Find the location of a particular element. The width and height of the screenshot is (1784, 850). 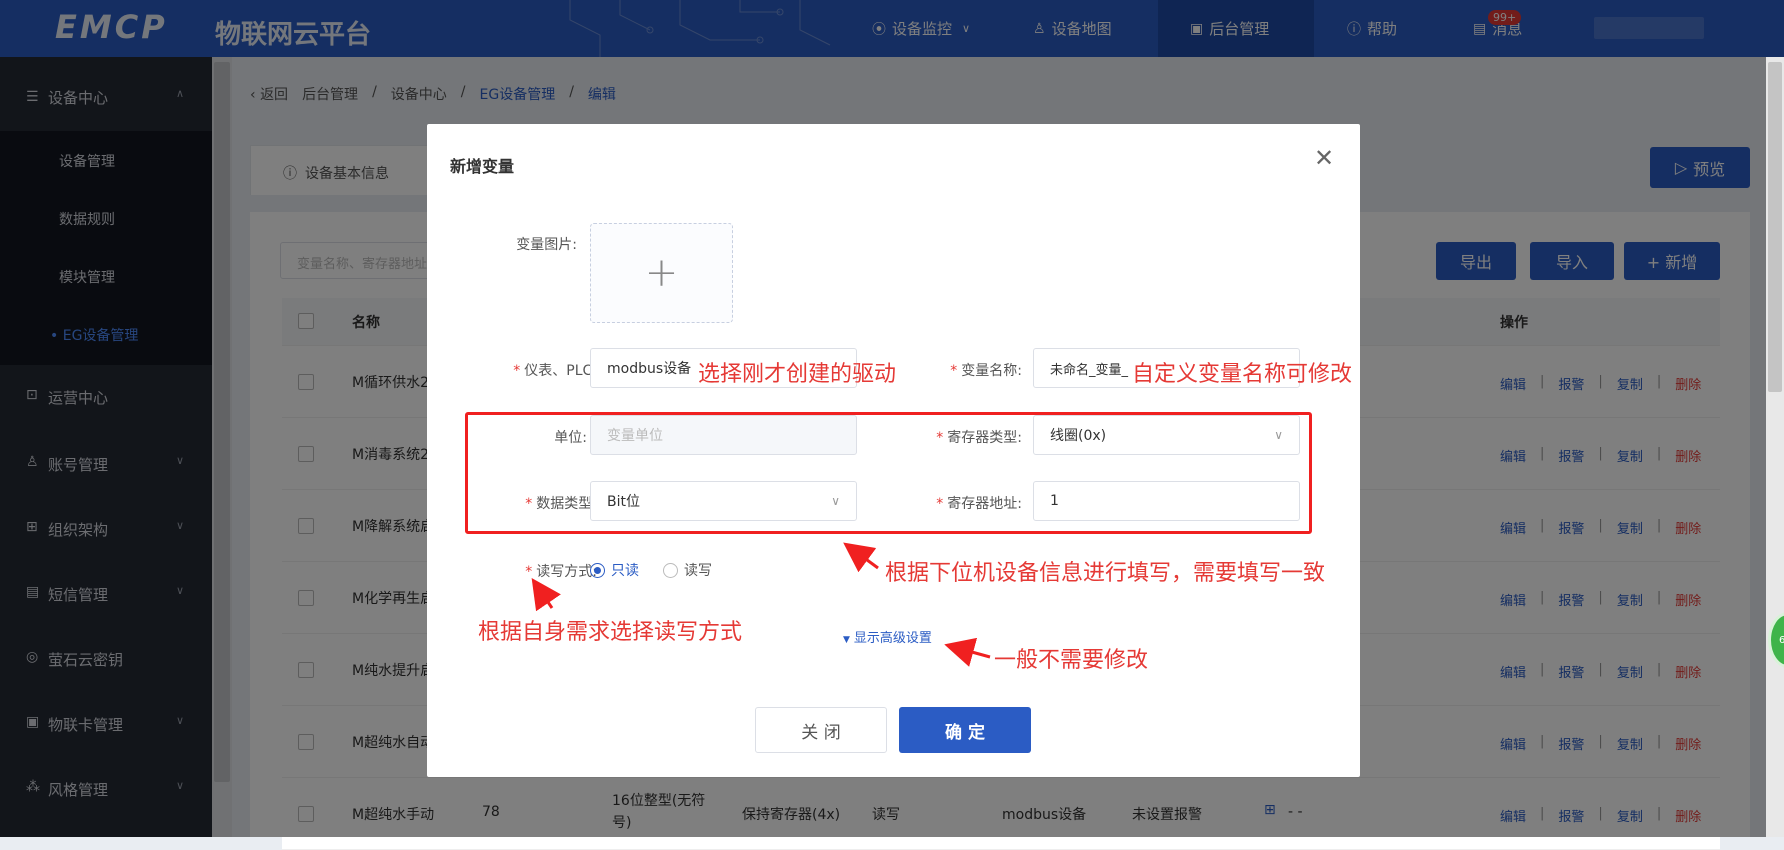

annotation-arrows is located at coordinates (761, 604).